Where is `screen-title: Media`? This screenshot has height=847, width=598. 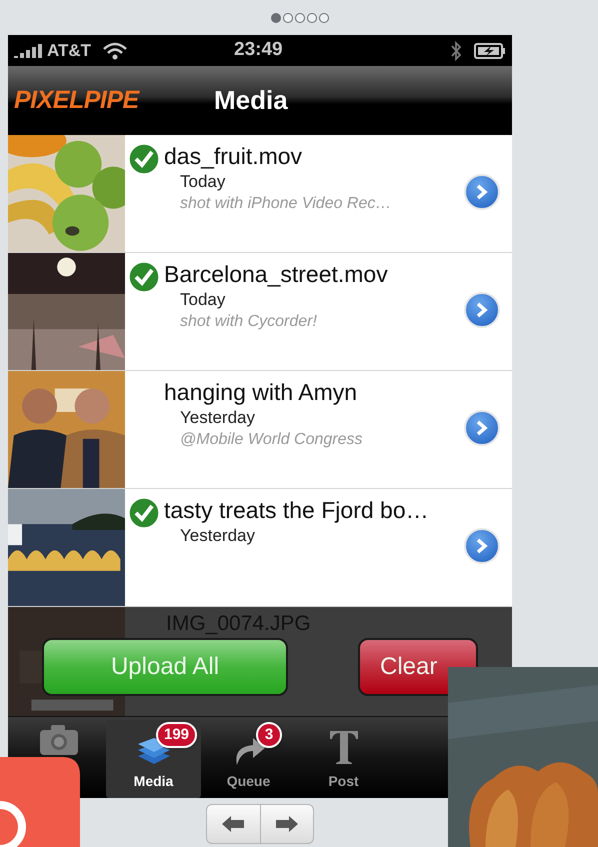 screen-title: Media is located at coordinates (251, 100).